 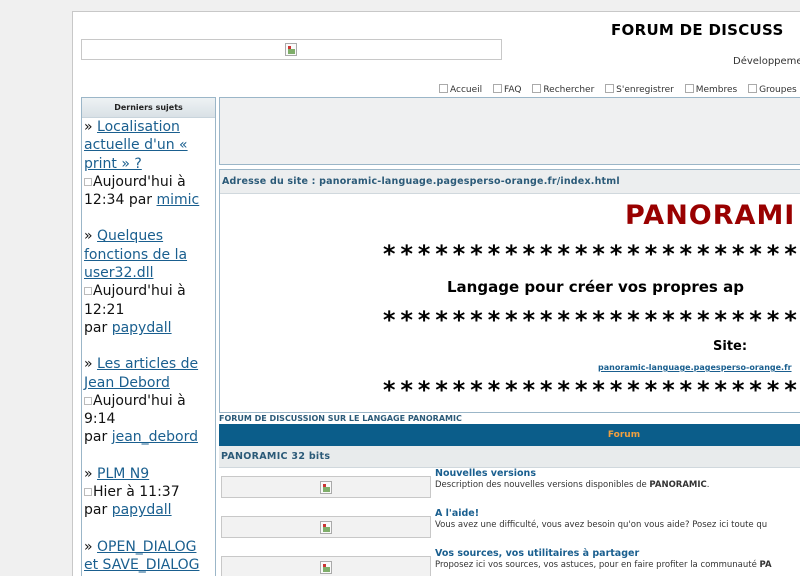 What do you see at coordinates (135, 410) in the screenshot?
I see `topic-date: Aujourd'hui à 9:14` at bounding box center [135, 410].